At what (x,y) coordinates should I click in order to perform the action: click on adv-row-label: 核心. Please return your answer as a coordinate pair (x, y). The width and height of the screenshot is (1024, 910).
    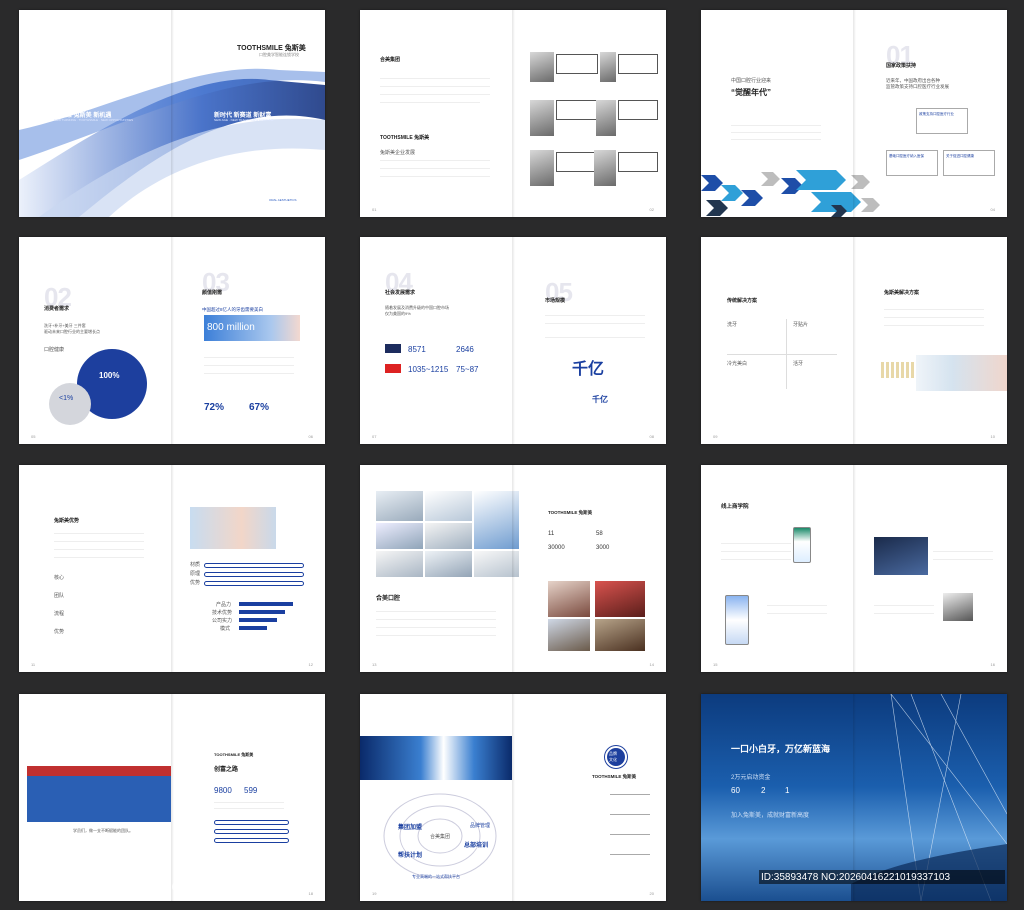
    Looking at the image, I should click on (59, 578).